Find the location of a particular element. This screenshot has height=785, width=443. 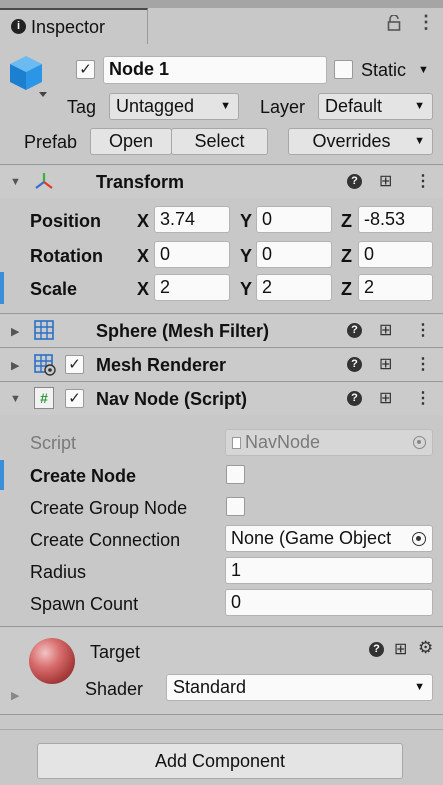

layer-dropdown: Default ▼ is located at coordinates (375, 106).